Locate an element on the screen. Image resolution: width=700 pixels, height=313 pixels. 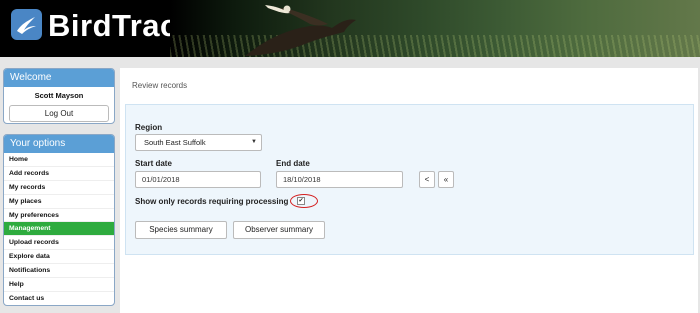
prev-period-button: < is located at coordinates (427, 179).